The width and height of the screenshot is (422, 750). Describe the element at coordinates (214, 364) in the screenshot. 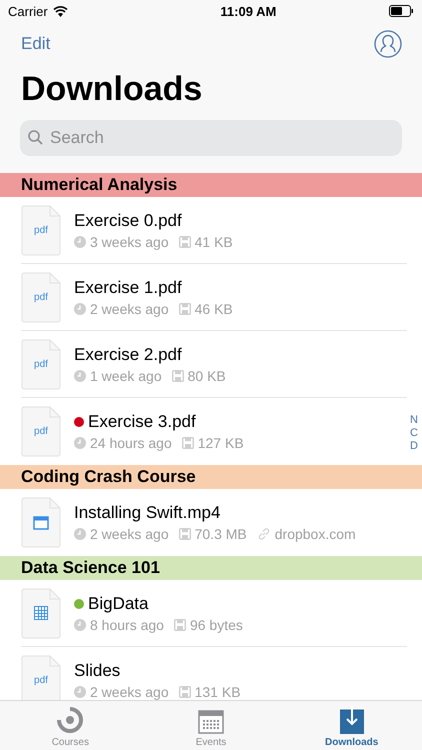

I see `file-row: pdf Exercise 2.pdf 1 week ago 80 KB` at that location.